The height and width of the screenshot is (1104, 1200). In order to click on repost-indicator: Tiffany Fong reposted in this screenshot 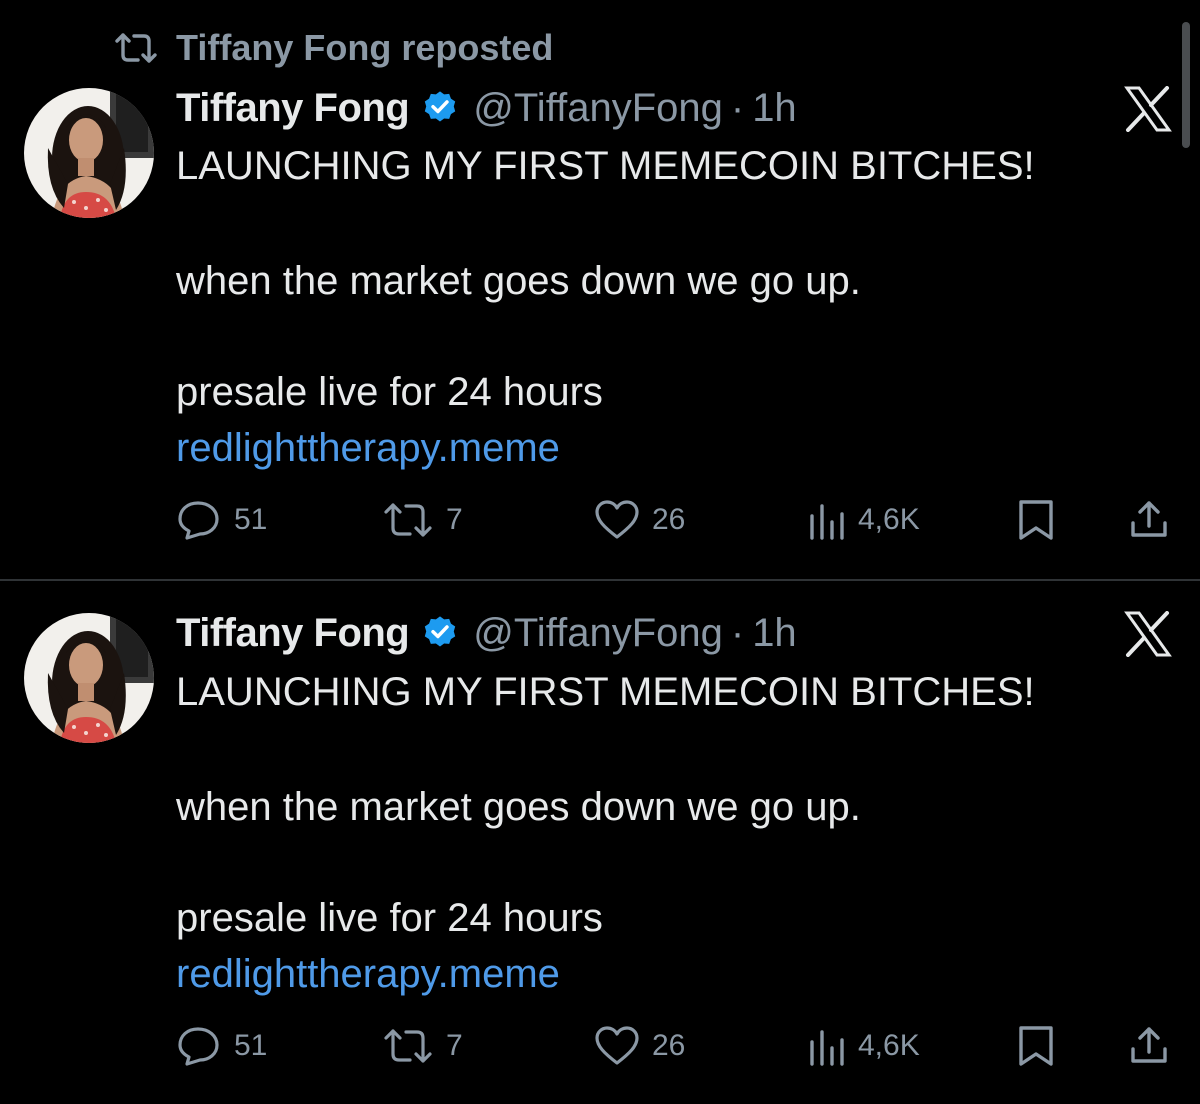, I will do `click(333, 48)`.